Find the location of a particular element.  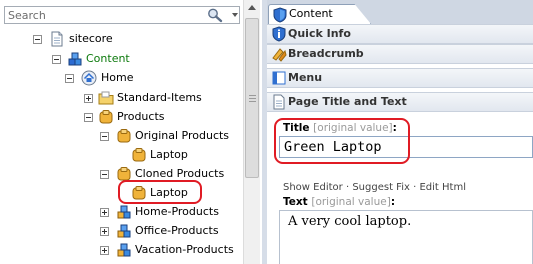

tree-item-label: Home is located at coordinates (117, 77).